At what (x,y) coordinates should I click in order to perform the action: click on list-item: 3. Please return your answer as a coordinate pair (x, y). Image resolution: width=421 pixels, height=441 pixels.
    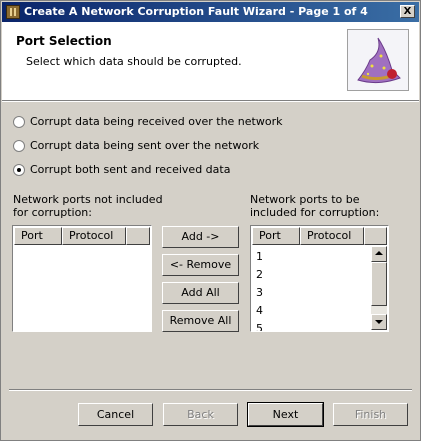
    Looking at the image, I should click on (258, 293).